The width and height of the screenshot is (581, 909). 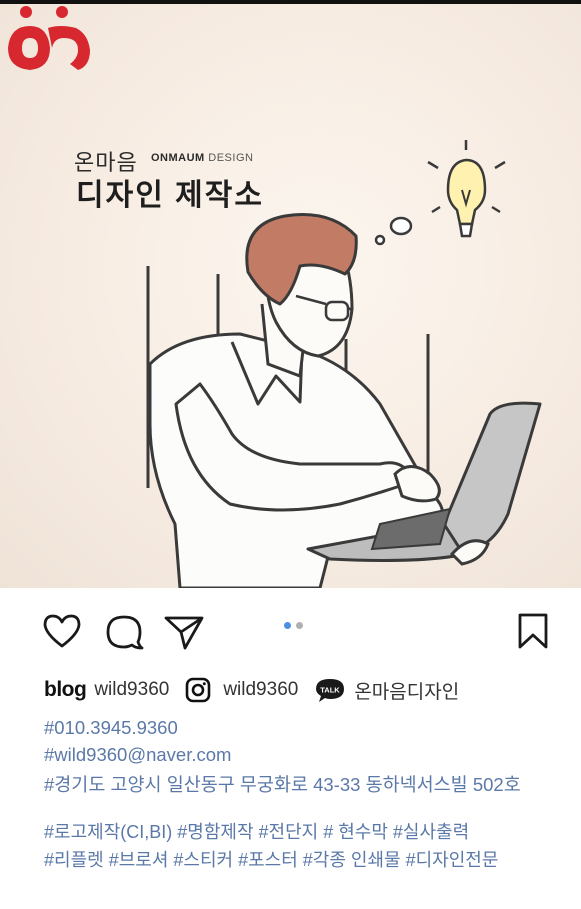 What do you see at coordinates (231, 158) in the screenshot?
I see `logo-brand-light: DESIGN` at bounding box center [231, 158].